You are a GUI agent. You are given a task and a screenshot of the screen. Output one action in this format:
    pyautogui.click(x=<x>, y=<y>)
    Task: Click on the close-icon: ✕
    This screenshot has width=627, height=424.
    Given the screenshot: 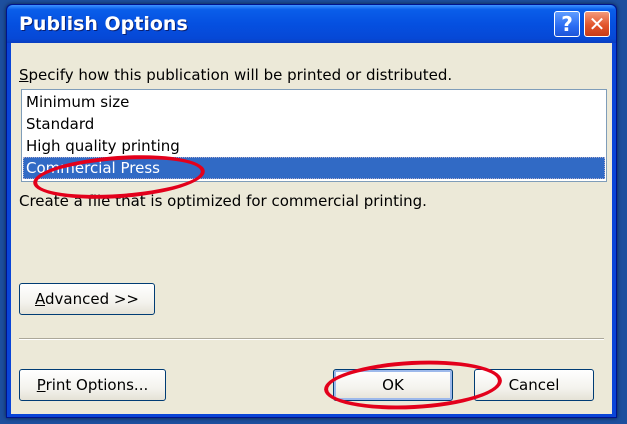 What is the action you would take?
    pyautogui.click(x=597, y=24)
    